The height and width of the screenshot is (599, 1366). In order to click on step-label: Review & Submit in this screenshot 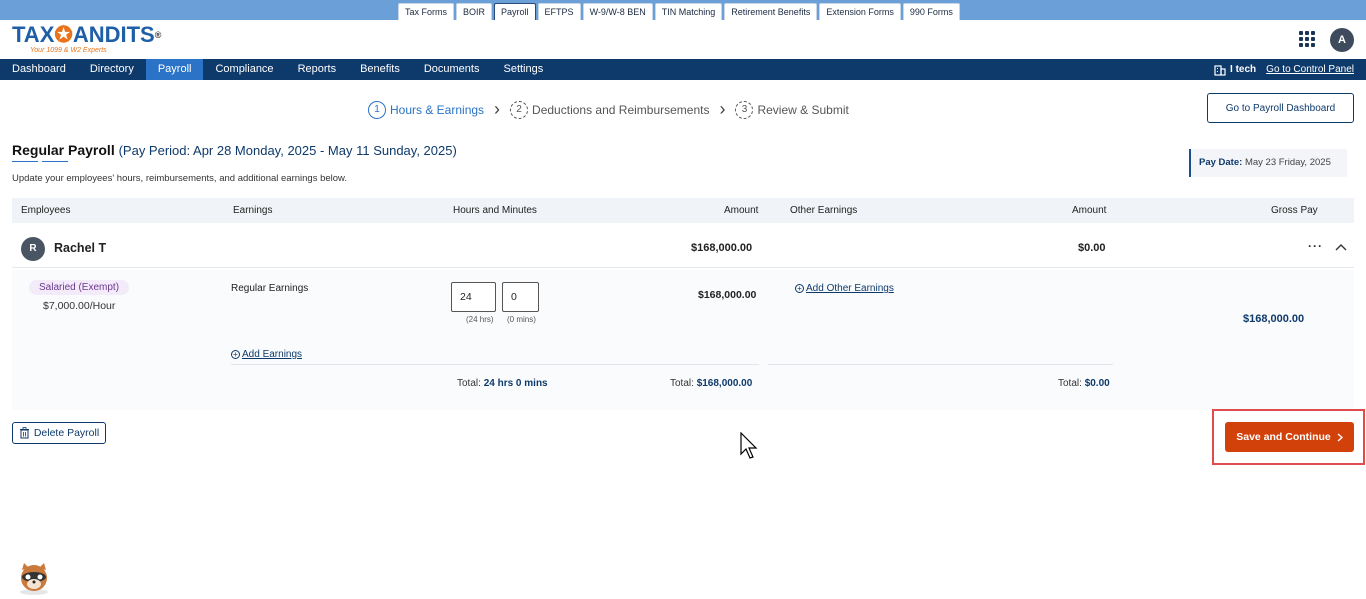, I will do `click(803, 109)`.